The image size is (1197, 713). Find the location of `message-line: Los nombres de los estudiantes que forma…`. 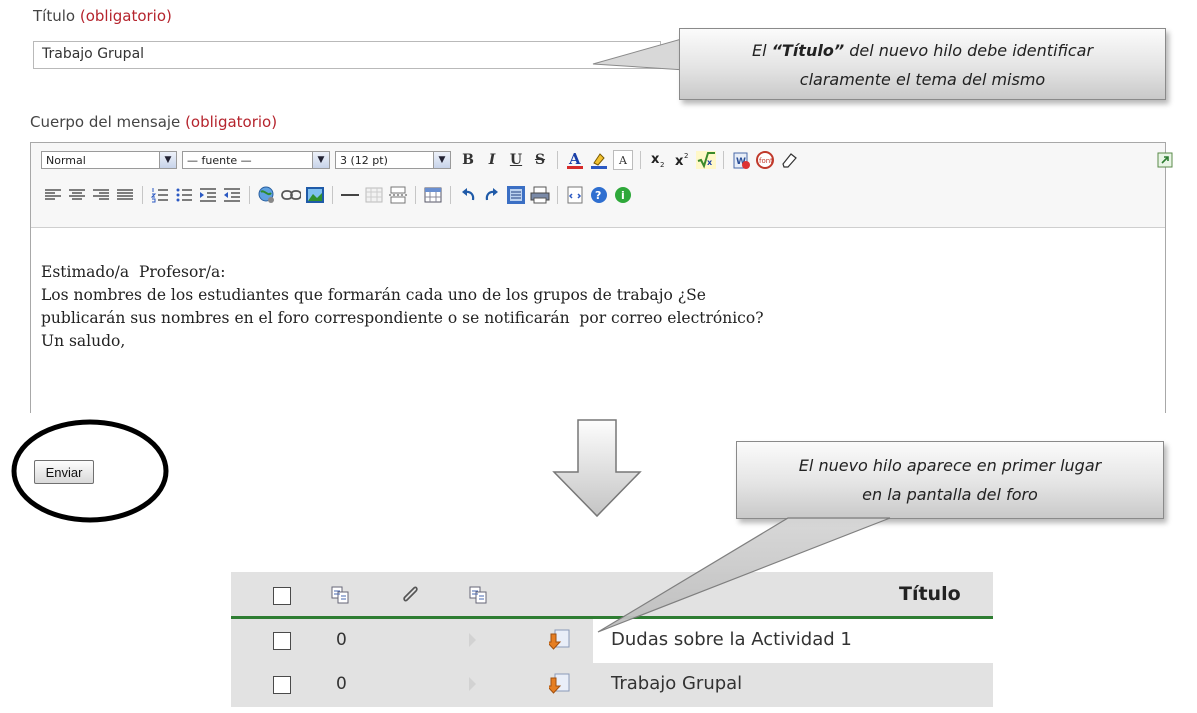

message-line: Los nombres de los estudiantes que forma… is located at coordinates (373, 295).